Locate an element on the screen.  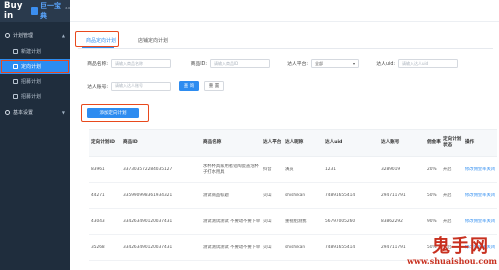
th-account: 达人账号 is located at coordinates (390, 142).